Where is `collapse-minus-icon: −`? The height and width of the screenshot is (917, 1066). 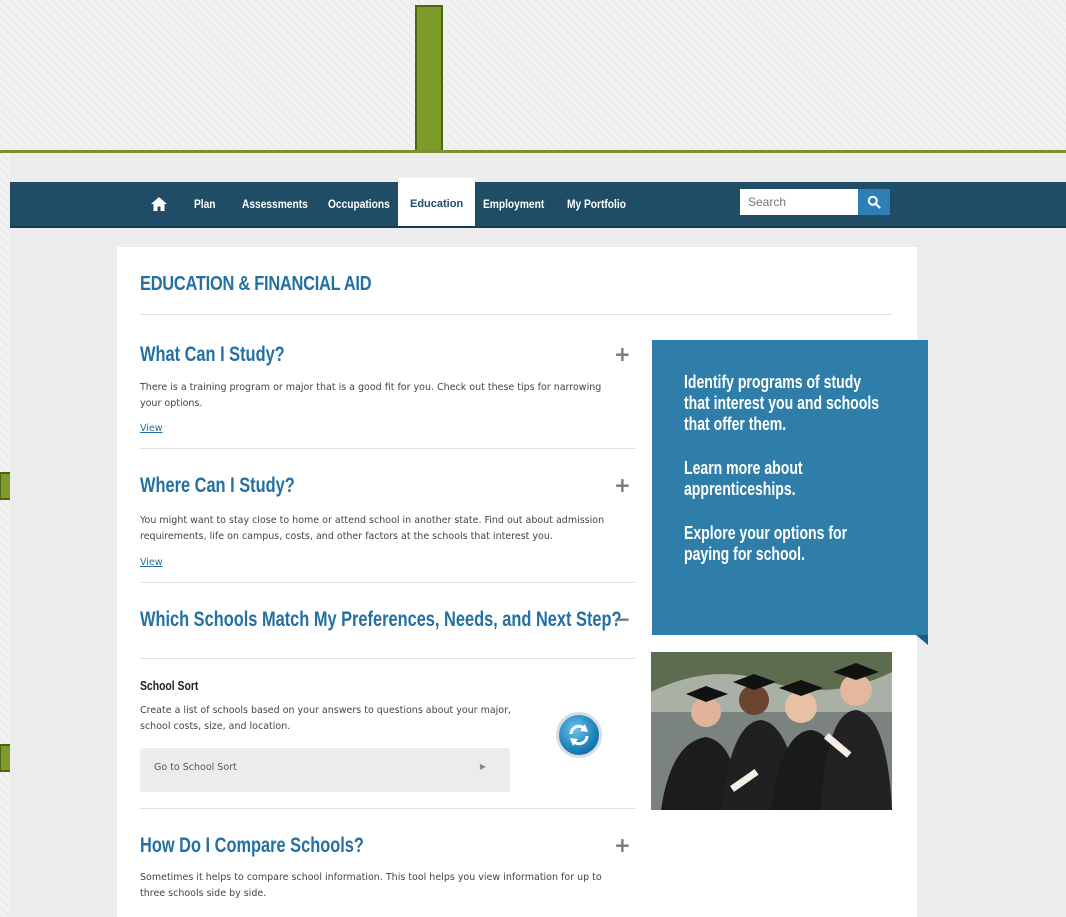
collapse-minus-icon: − is located at coordinates (622, 619).